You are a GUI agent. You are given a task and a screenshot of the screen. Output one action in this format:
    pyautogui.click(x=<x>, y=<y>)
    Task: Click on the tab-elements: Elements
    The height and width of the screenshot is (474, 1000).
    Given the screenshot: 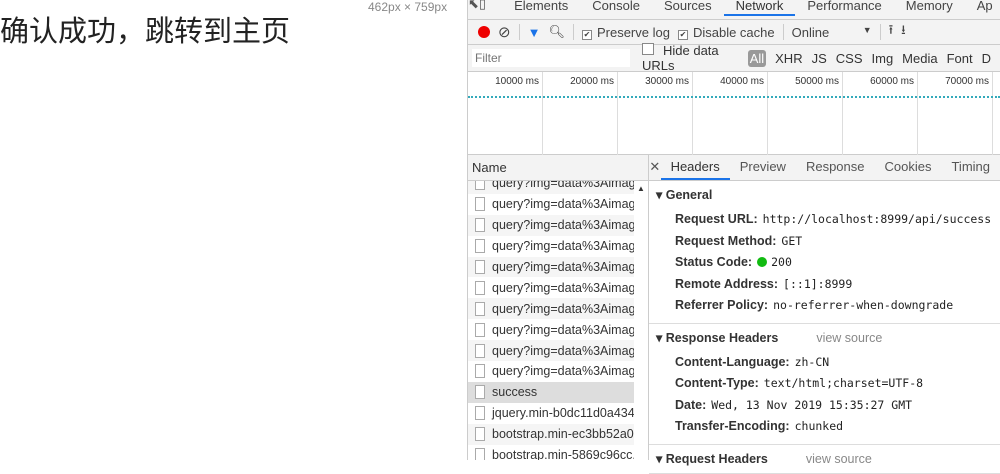 What is the action you would take?
    pyautogui.click(x=541, y=10)
    